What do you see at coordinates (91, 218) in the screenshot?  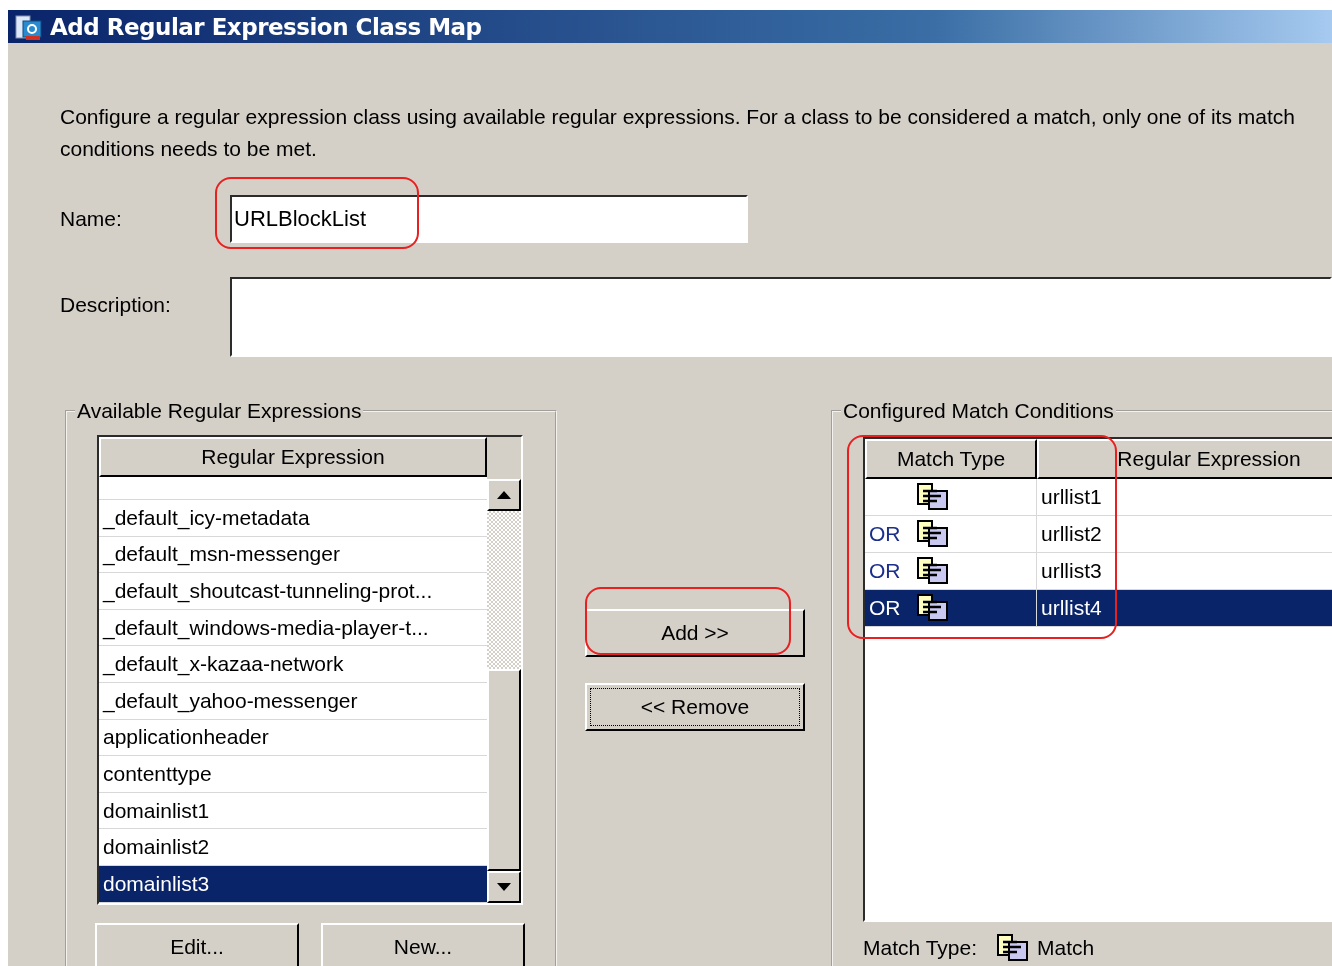 I see `name-label: Name:` at bounding box center [91, 218].